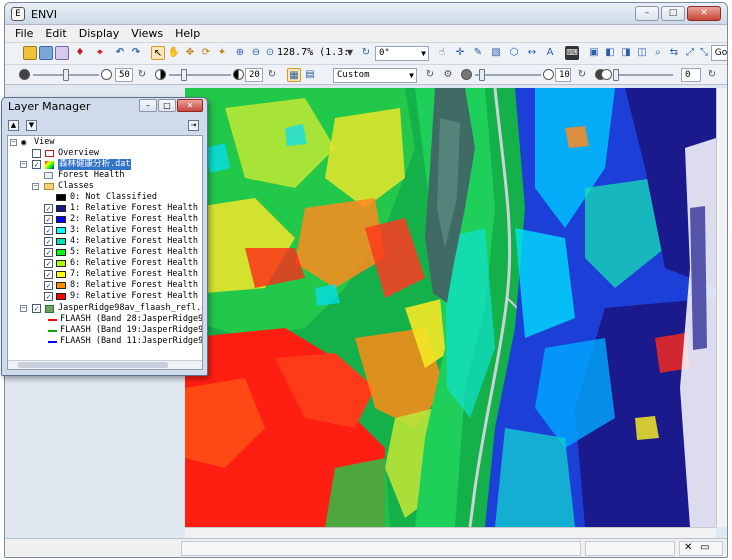  Describe the element at coordinates (658, 53) in the screenshot. I see `search-icon: ⌕` at that location.